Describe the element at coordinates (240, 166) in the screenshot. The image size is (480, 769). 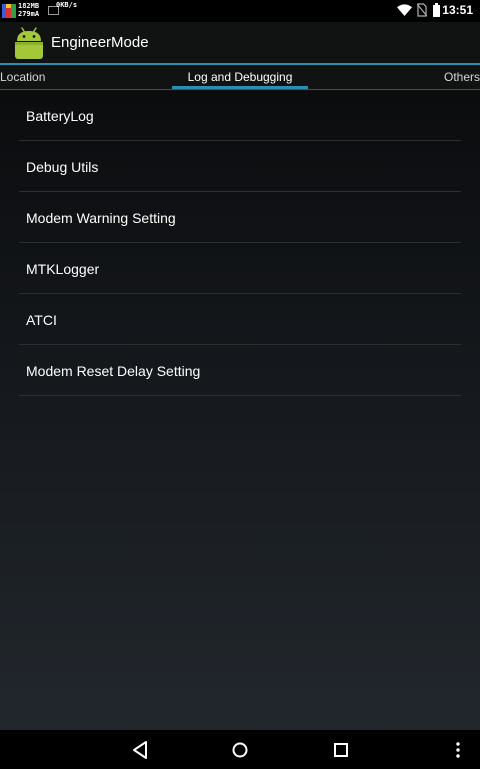
I see `menu-item-debug-utils: Debug Utils` at that location.